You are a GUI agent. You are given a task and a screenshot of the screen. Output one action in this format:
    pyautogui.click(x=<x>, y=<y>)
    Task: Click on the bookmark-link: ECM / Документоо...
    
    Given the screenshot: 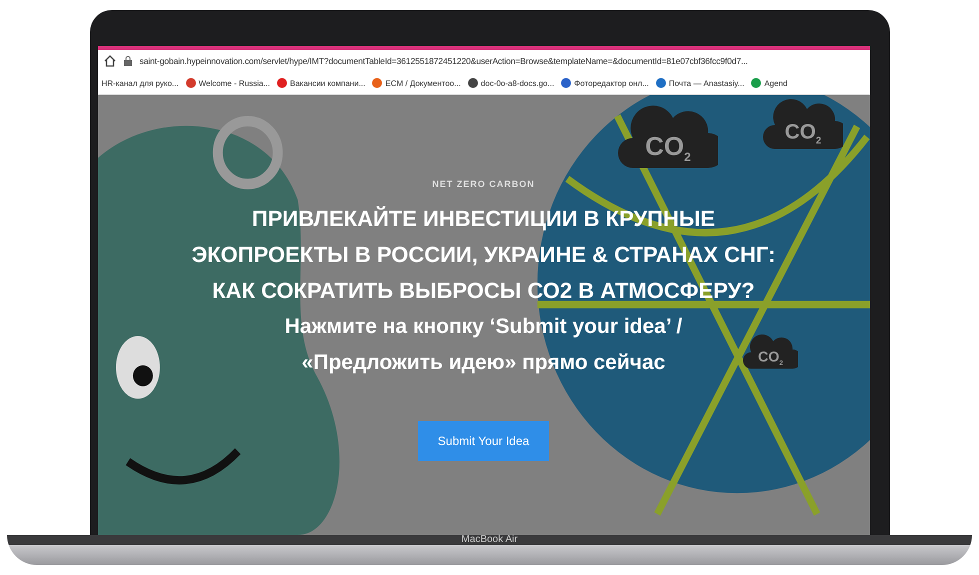 What is the action you would take?
    pyautogui.click(x=416, y=83)
    